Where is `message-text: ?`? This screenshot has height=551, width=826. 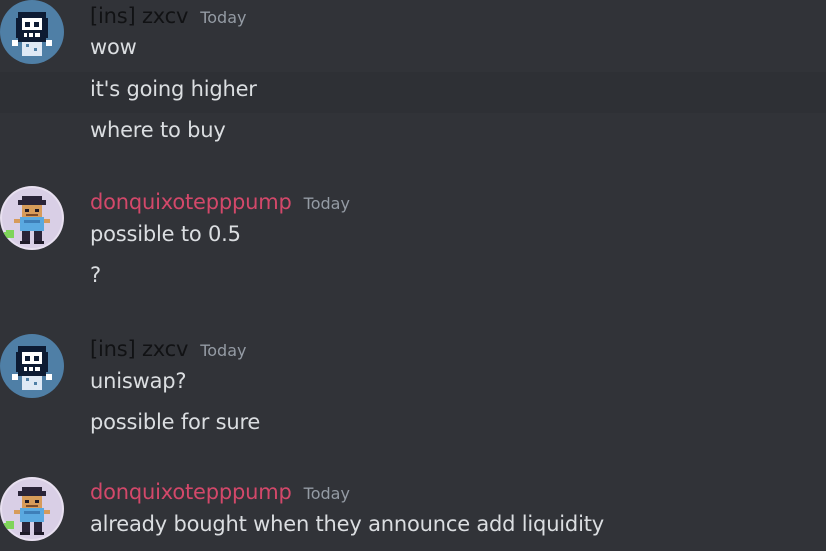
message-text: ? is located at coordinates (95, 275).